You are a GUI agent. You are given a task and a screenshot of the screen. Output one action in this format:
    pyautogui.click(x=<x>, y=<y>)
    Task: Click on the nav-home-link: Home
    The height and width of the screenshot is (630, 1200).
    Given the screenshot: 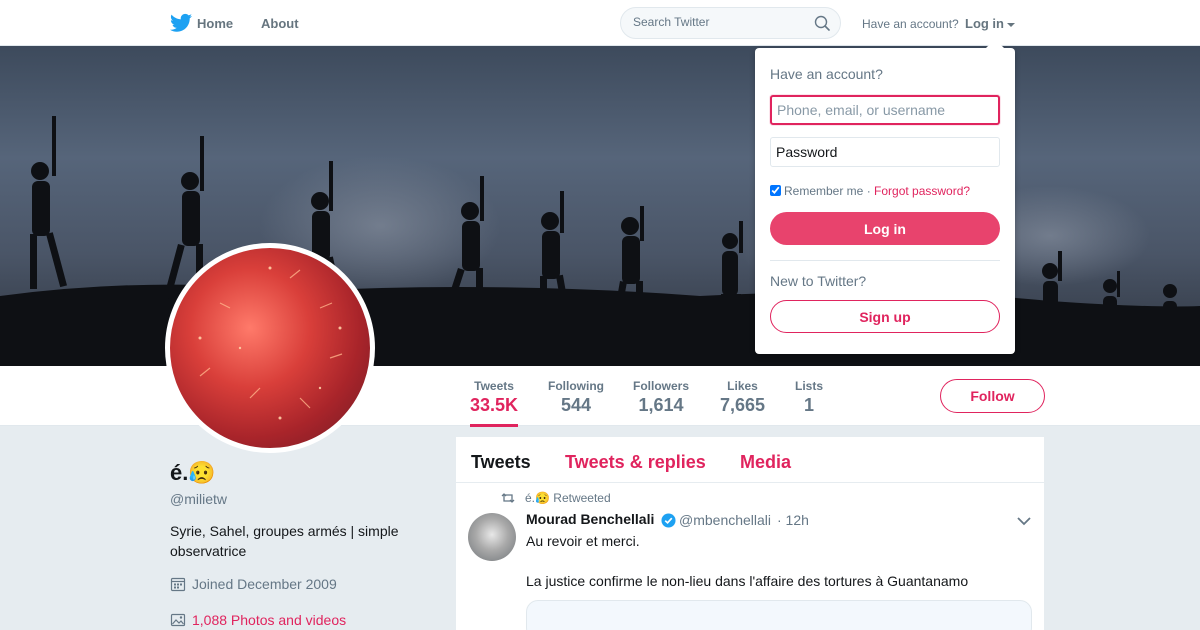 What is the action you would take?
    pyautogui.click(x=215, y=23)
    